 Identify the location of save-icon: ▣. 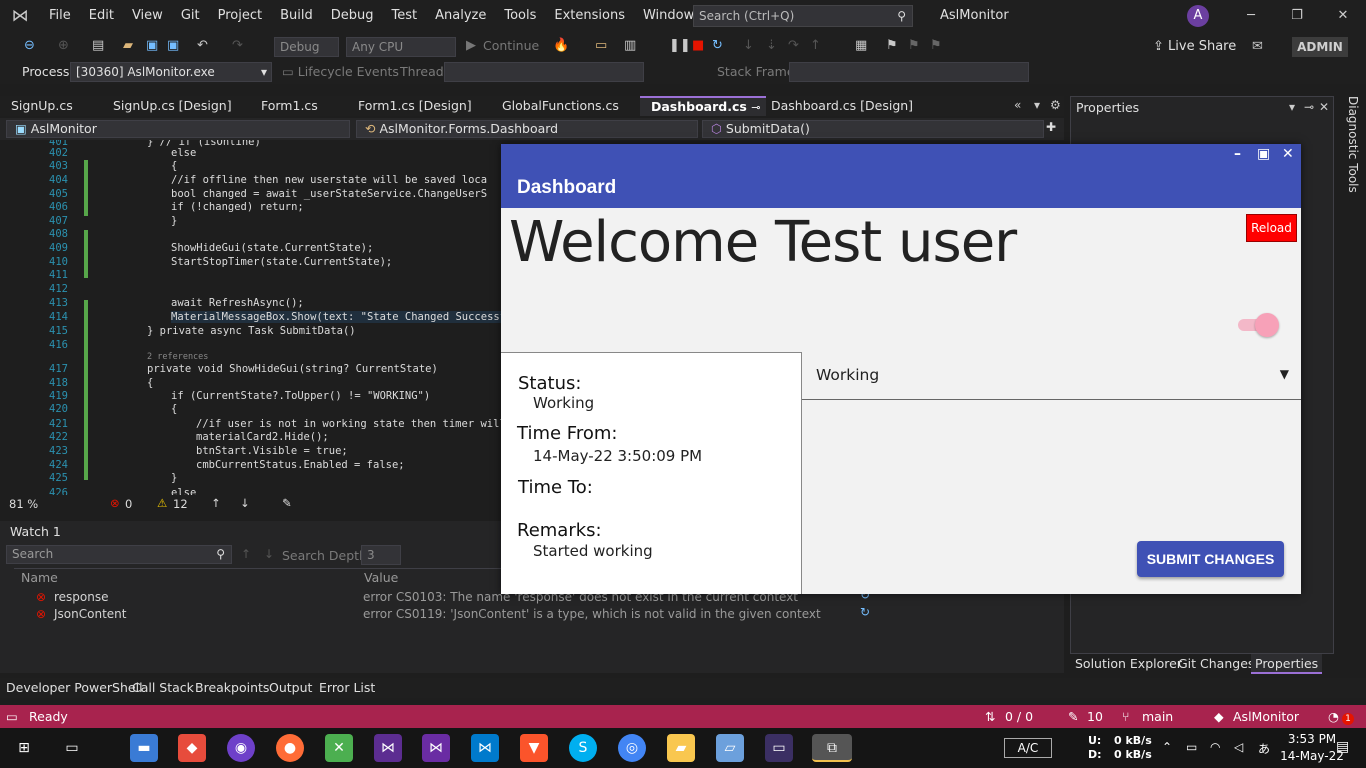
(152, 45).